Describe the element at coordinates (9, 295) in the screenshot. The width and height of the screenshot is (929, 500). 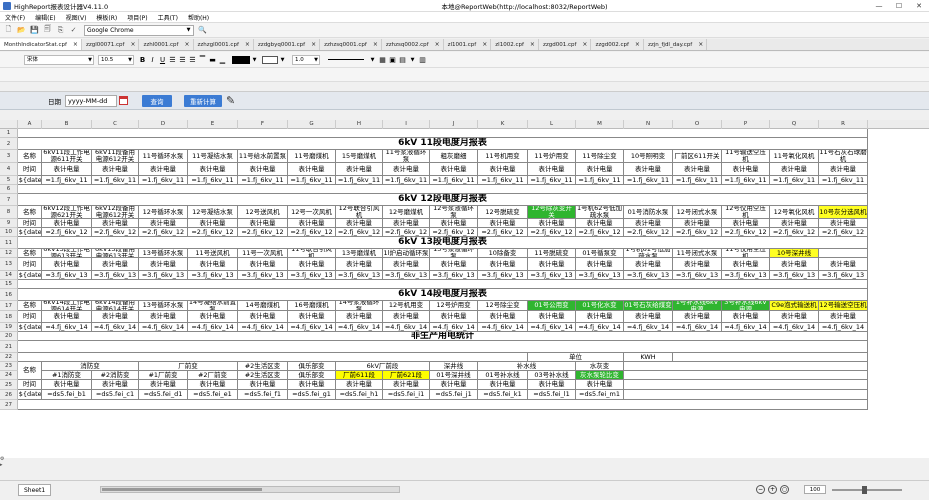
I see `row-header: 16` at that location.